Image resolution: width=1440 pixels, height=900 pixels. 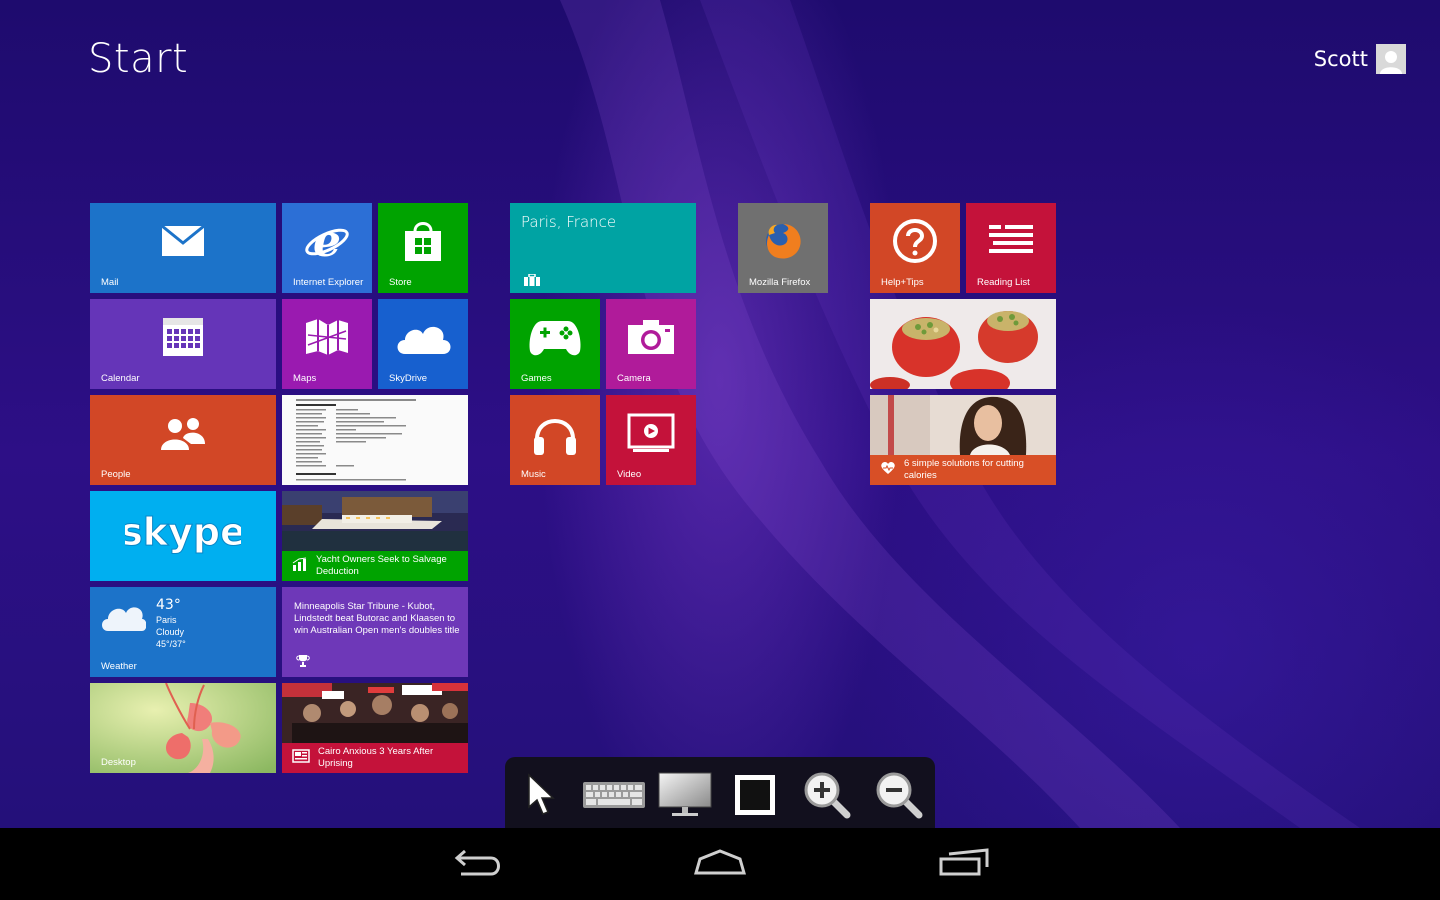 What do you see at coordinates (381, 565) in the screenshot?
I see `finance-headline: Yacht Owners Seek to Salvage Deduction` at bounding box center [381, 565].